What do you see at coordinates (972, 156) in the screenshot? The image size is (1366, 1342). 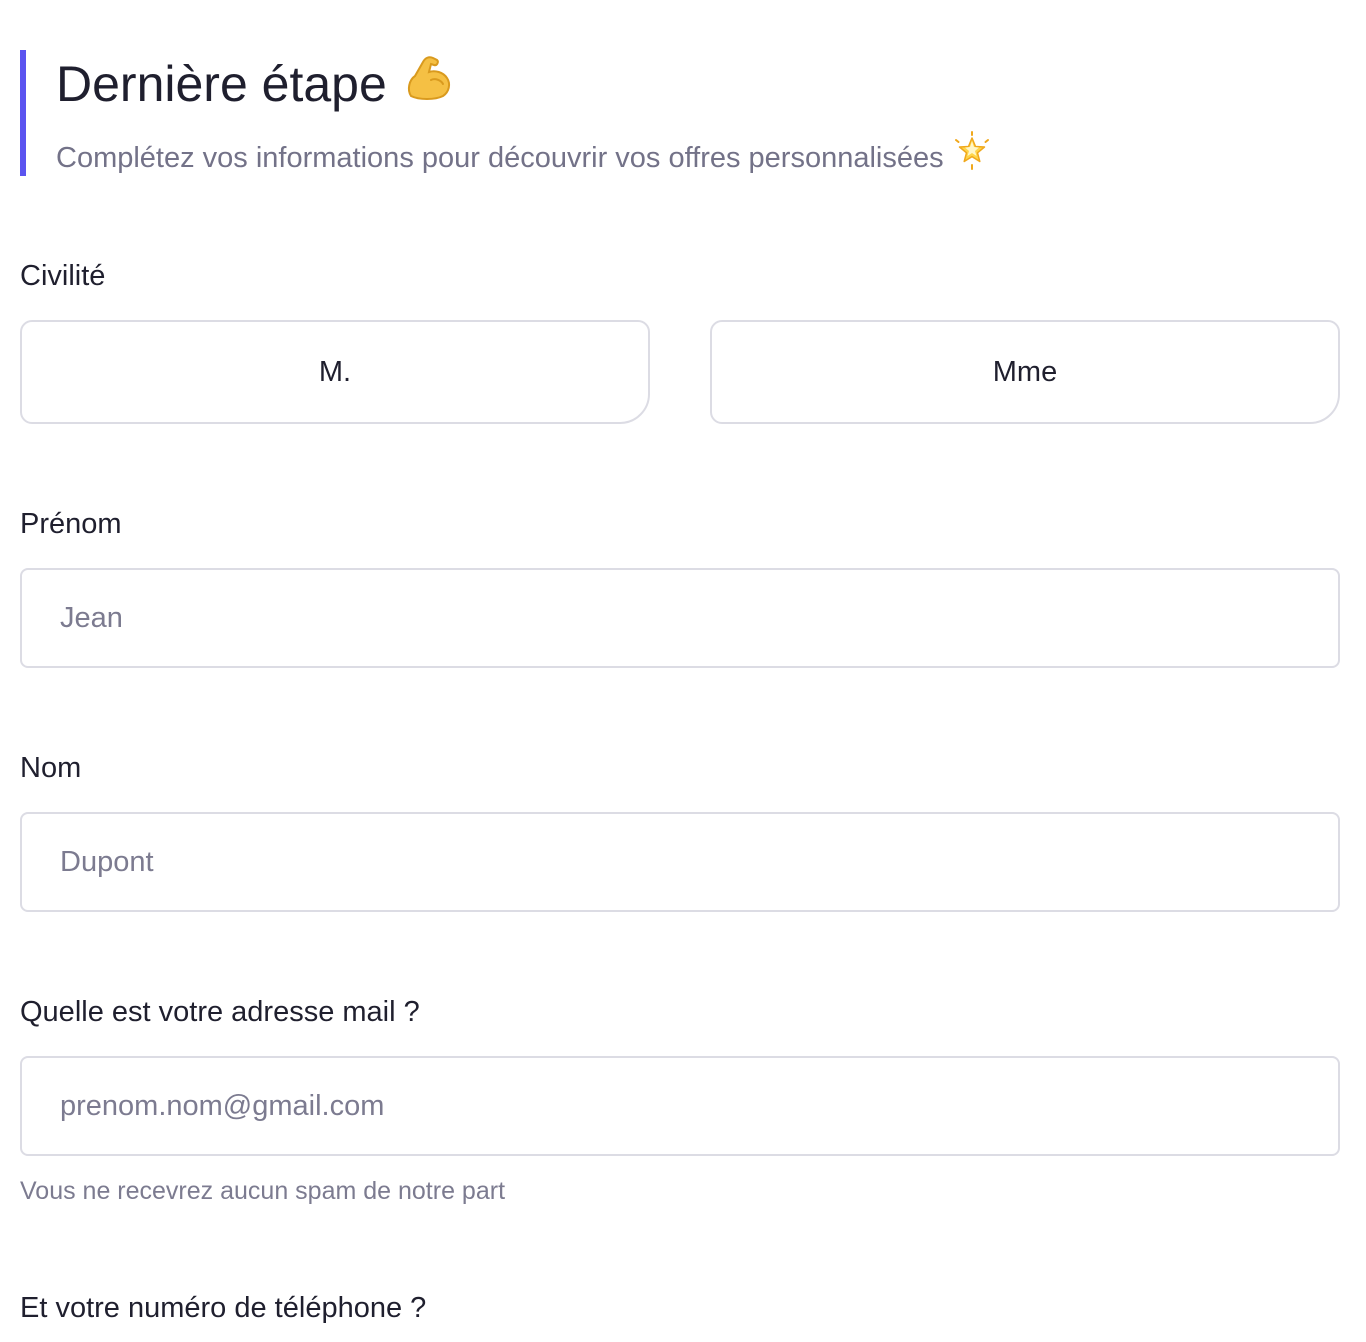 I see `glowing-star-icon` at bounding box center [972, 156].